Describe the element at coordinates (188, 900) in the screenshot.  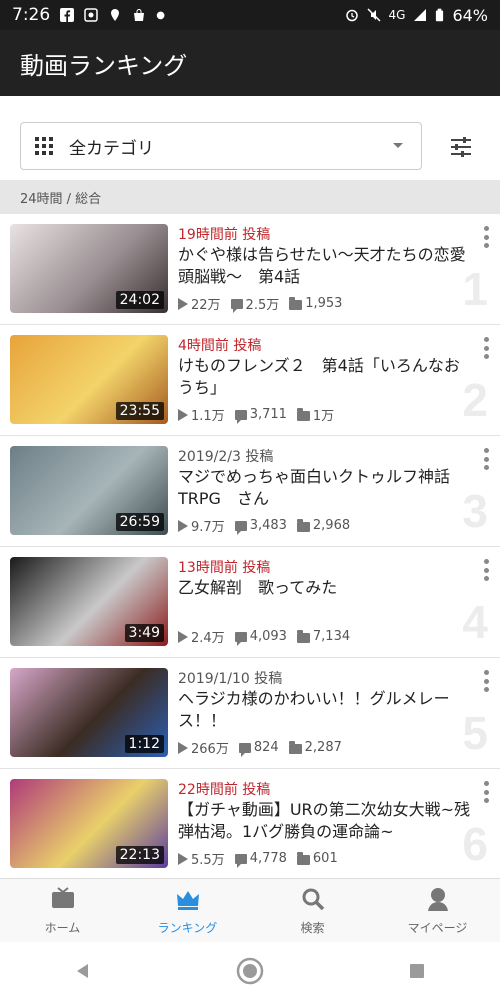
I see `crown-icon` at that location.